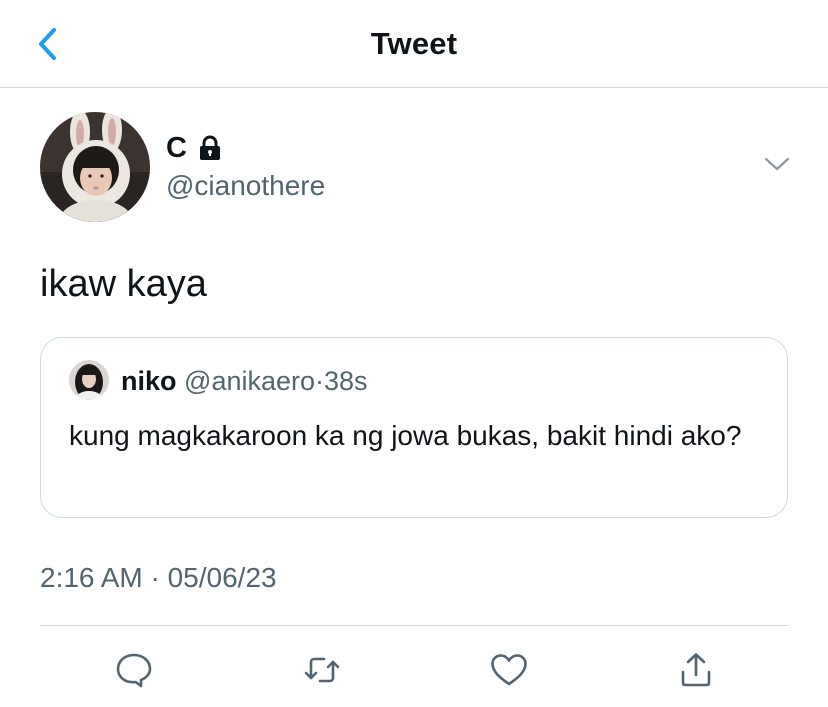  What do you see at coordinates (176, 148) in the screenshot?
I see `display-name: C` at bounding box center [176, 148].